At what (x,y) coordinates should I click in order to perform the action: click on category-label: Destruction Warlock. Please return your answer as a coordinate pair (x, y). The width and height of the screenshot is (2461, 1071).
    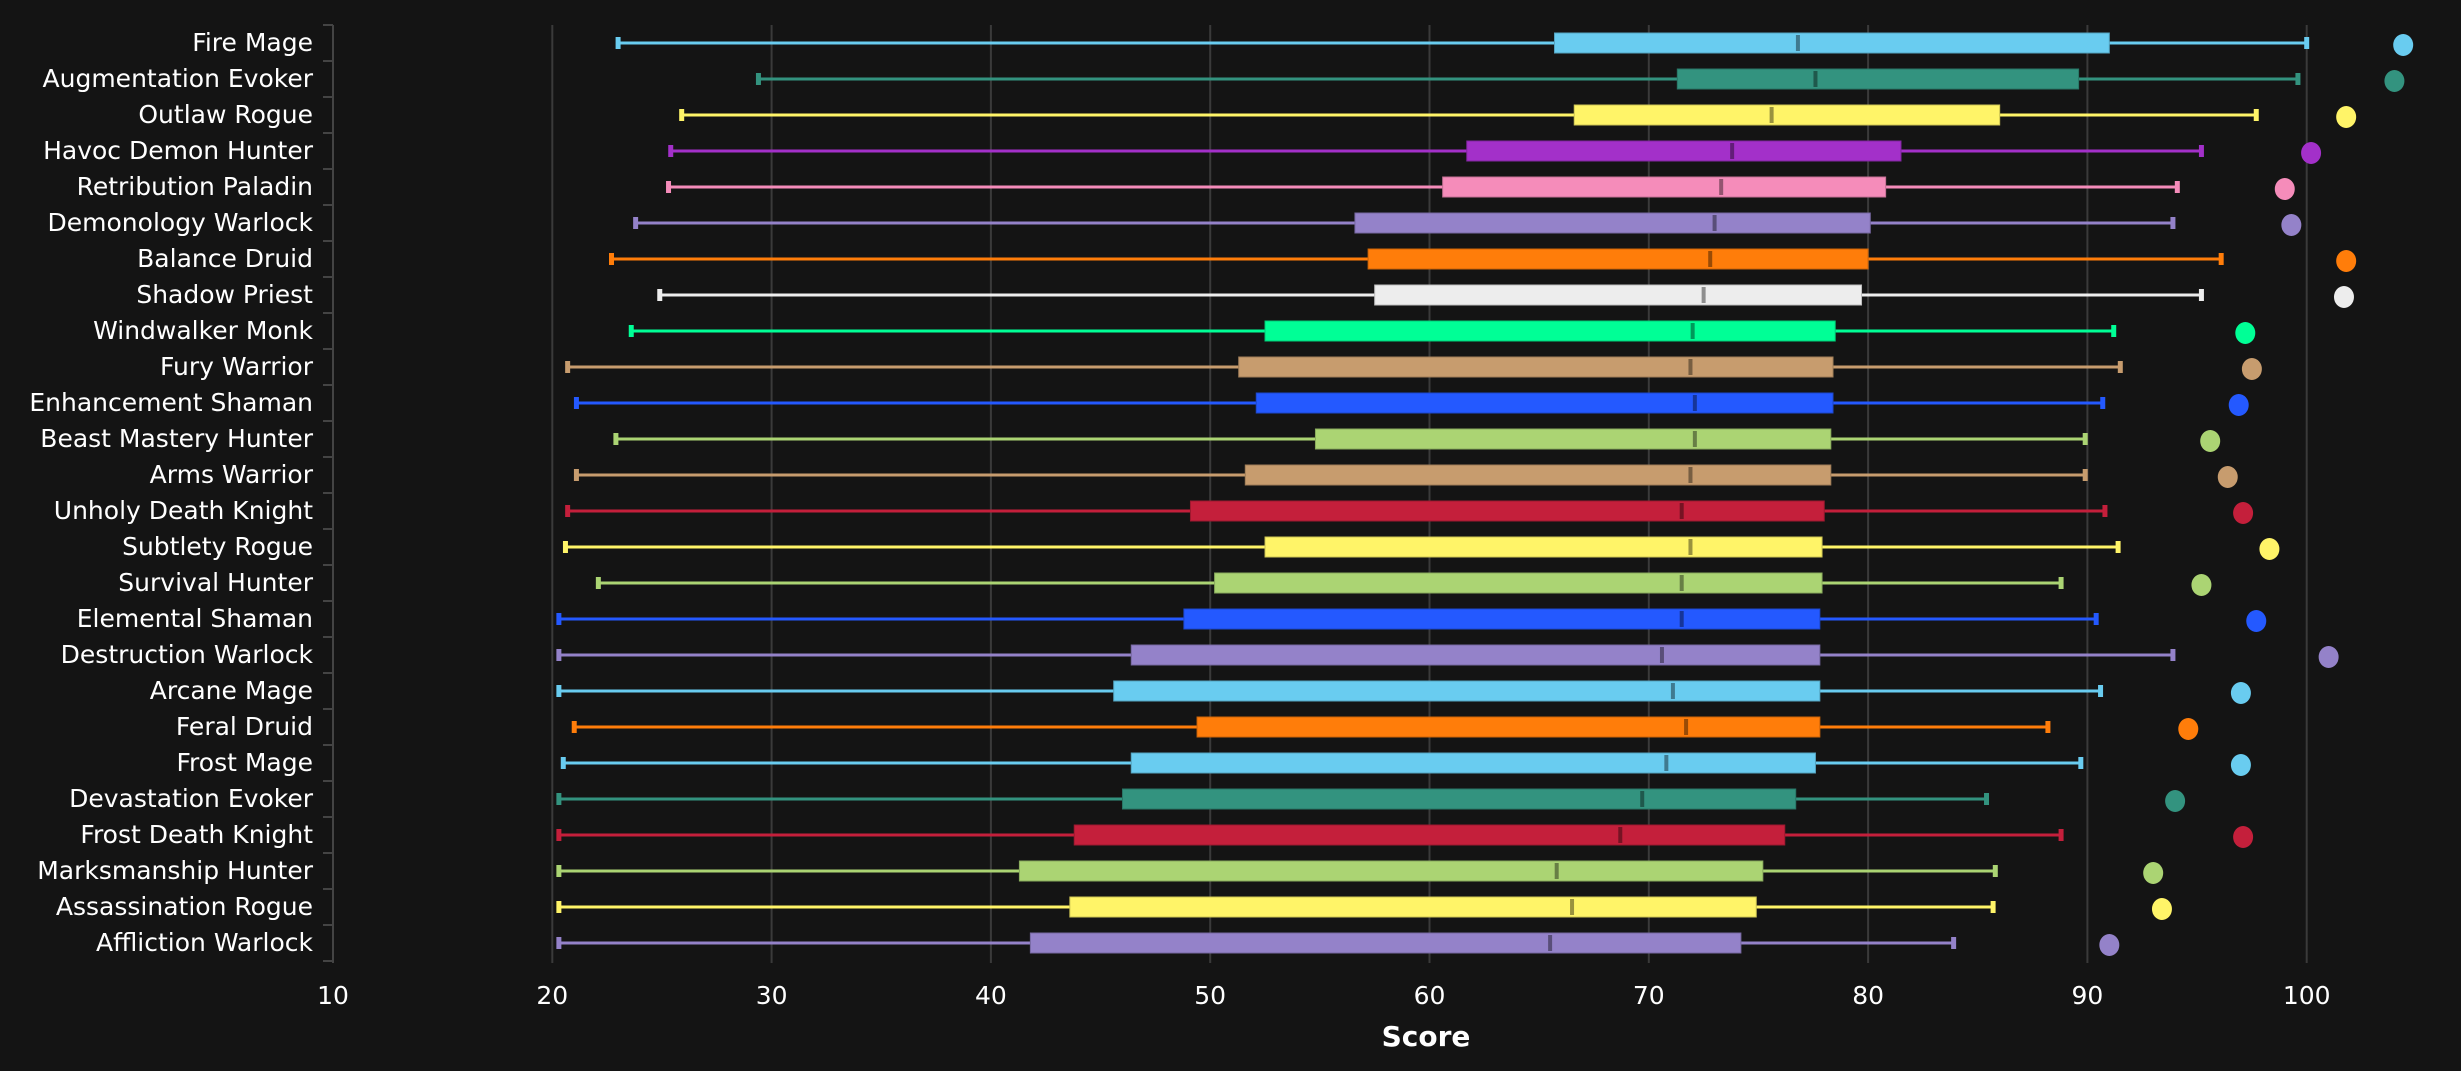
    Looking at the image, I should click on (187, 654).